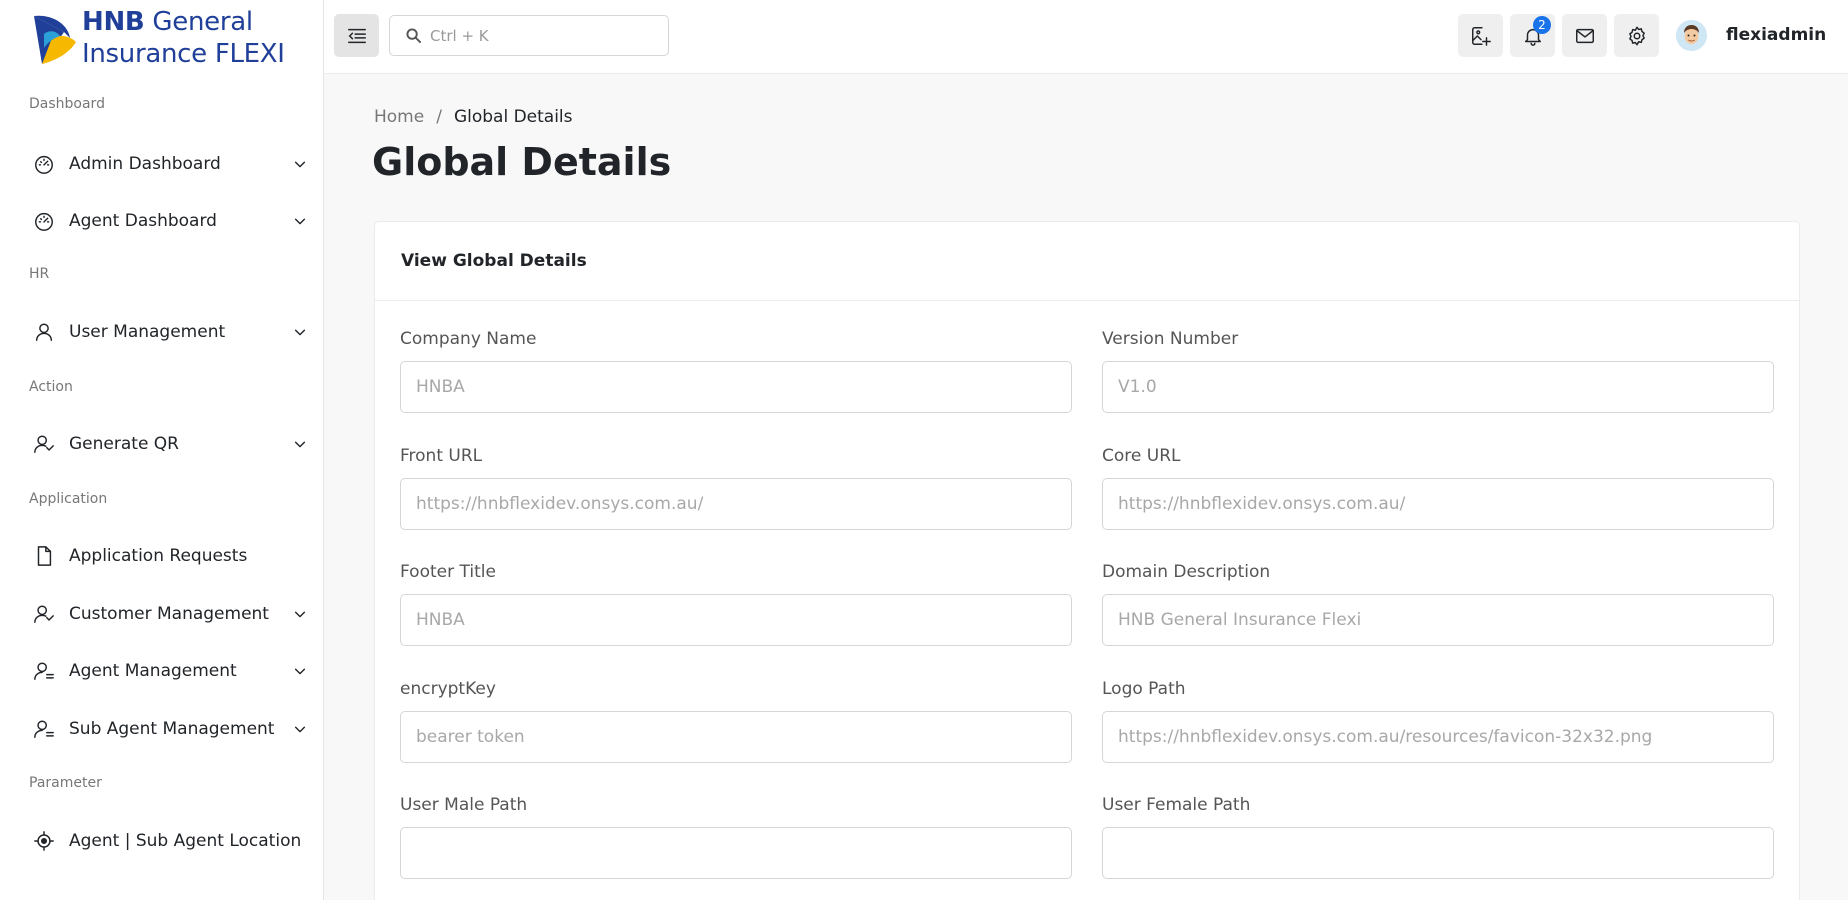  I want to click on encrypt-key-field, so click(736, 737).